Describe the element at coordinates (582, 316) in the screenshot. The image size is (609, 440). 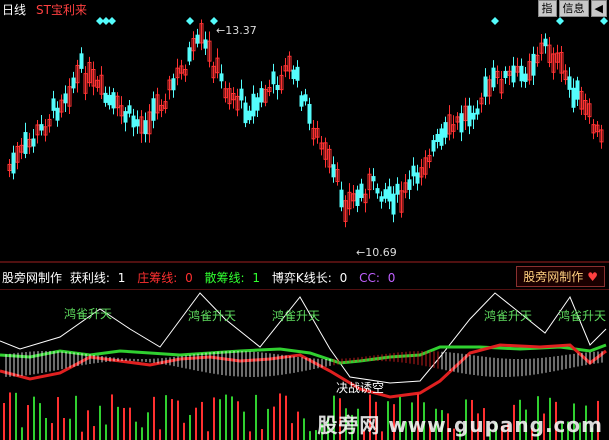
I see `signal-up-5: 鸿雀升天` at that location.